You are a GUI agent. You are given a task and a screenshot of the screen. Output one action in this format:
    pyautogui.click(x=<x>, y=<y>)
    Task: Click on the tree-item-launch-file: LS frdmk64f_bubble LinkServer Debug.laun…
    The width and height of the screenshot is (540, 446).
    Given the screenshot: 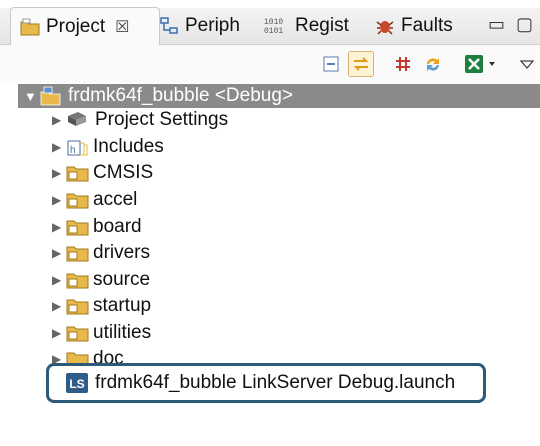 What is the action you would take?
    pyautogui.click(x=266, y=383)
    